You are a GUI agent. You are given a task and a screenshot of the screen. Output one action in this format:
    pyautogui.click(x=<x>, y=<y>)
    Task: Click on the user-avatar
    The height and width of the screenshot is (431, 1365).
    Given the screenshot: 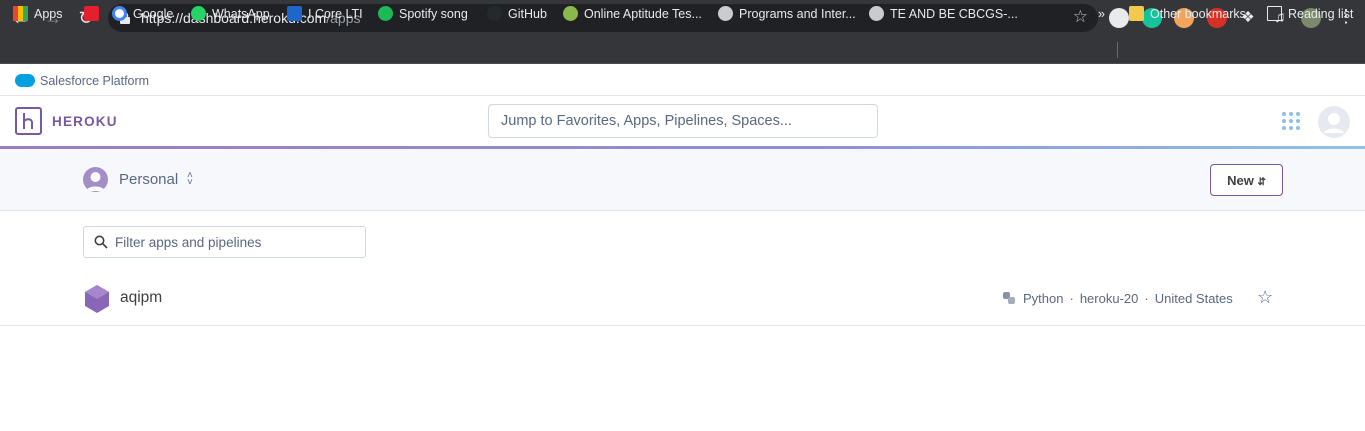 What is the action you would take?
    pyautogui.click(x=1334, y=122)
    